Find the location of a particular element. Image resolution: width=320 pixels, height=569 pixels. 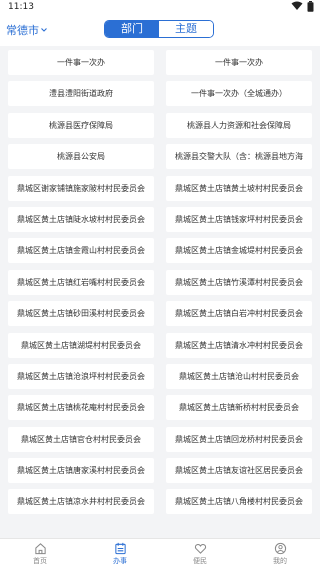

department-item: 鼎城区黄土店镇砂田溪村村民委员会 is located at coordinates (81, 314).